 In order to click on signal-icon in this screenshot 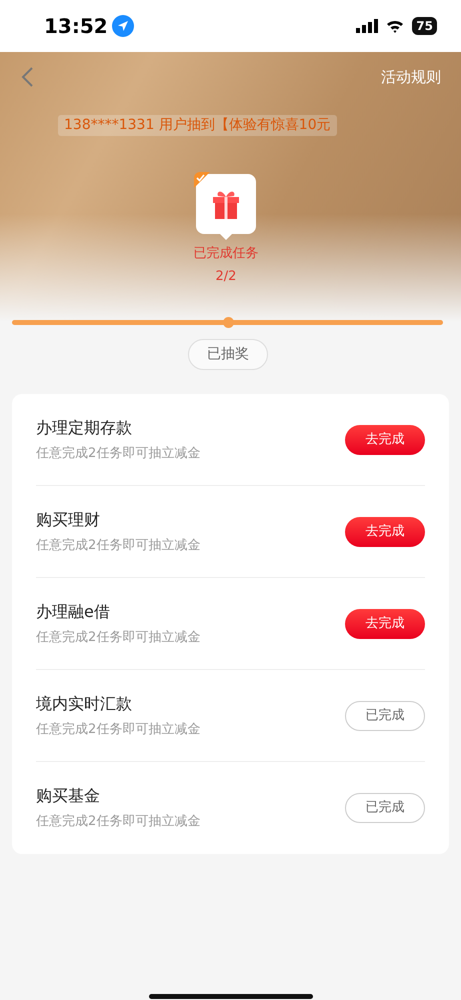, I will do `click(367, 26)`.